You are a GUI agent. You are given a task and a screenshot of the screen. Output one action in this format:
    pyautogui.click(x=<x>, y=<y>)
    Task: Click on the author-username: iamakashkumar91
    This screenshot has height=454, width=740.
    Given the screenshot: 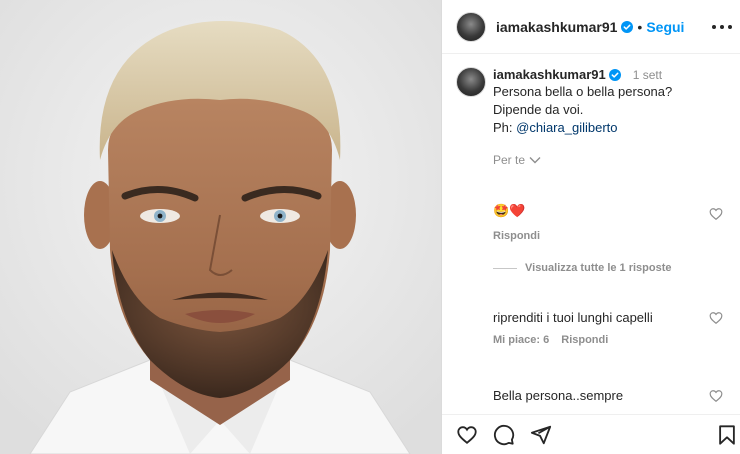 What is the action you would take?
    pyautogui.click(x=556, y=27)
    